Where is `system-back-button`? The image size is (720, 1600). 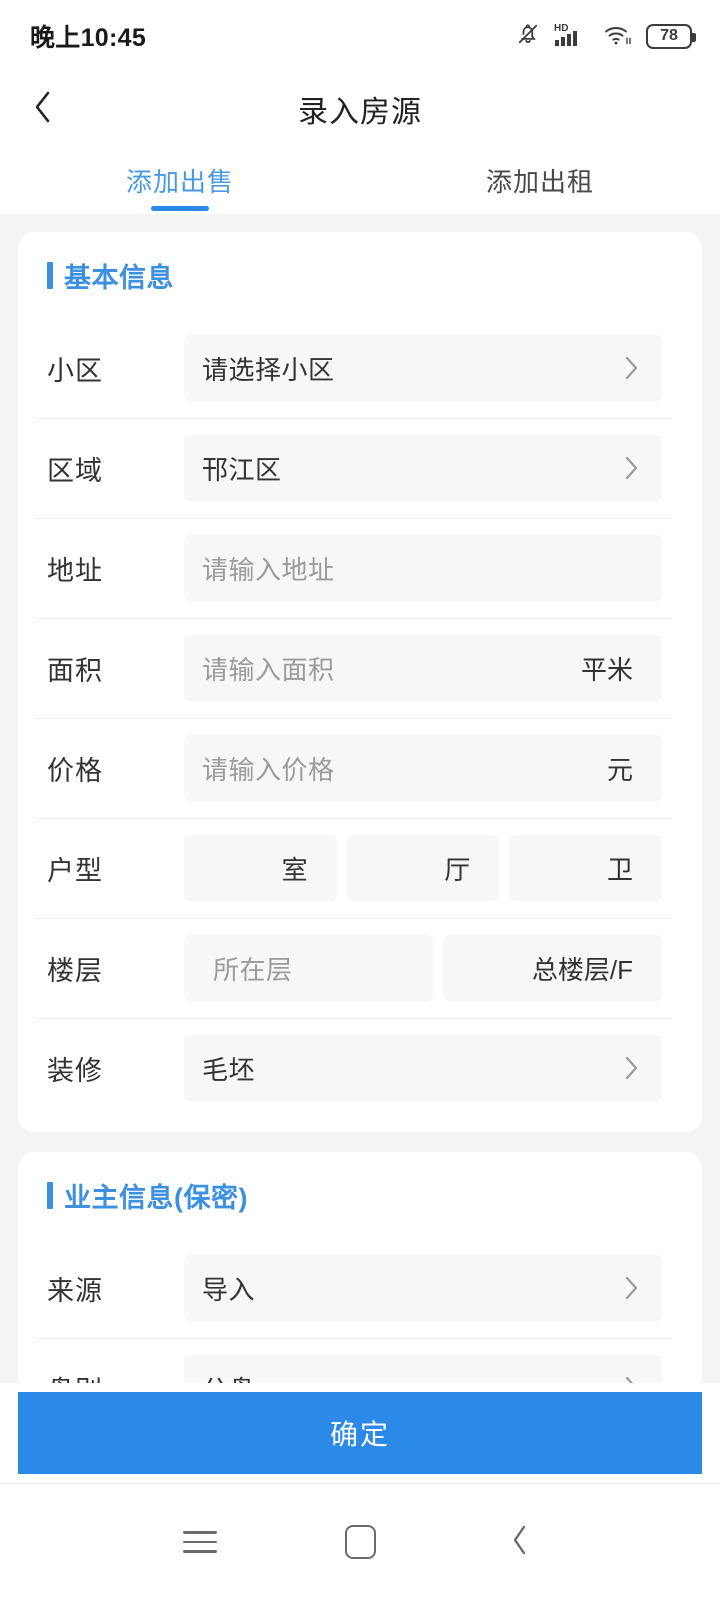 system-back-button is located at coordinates (520, 1542).